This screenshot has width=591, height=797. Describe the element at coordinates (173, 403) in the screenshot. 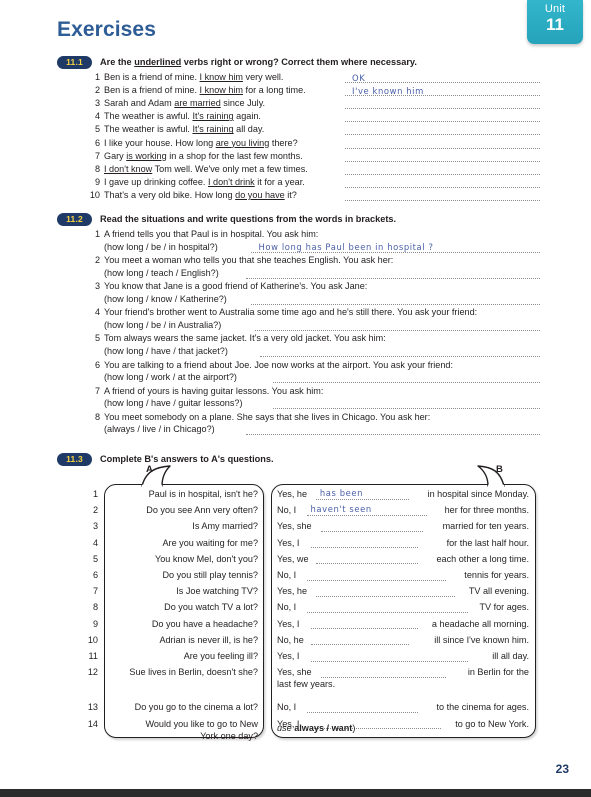

I see `prompt-brackets: (how long / have / guitar lessons?)` at that location.